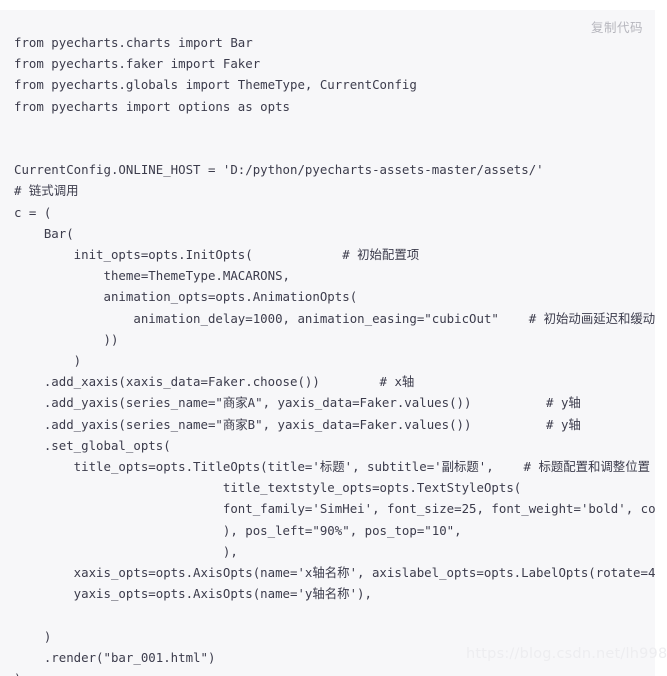  I want to click on top-gutter, so click(333, 5).